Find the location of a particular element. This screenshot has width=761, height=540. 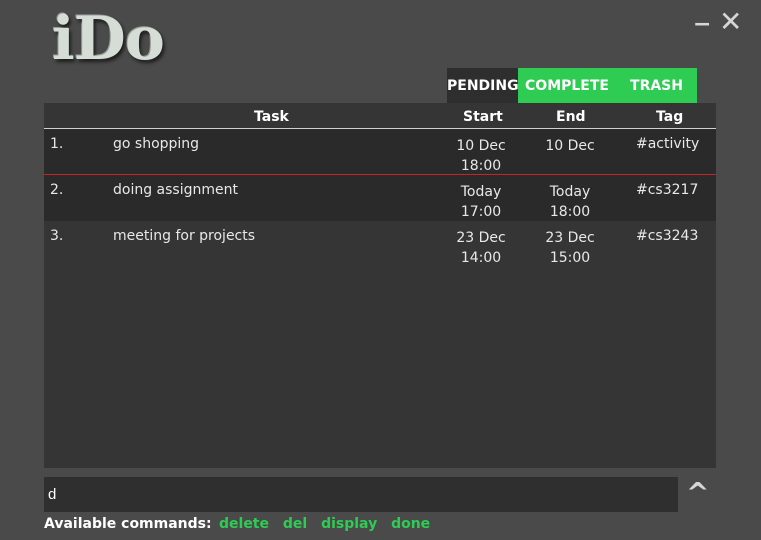

close-icon: ✕ is located at coordinates (730, 21).